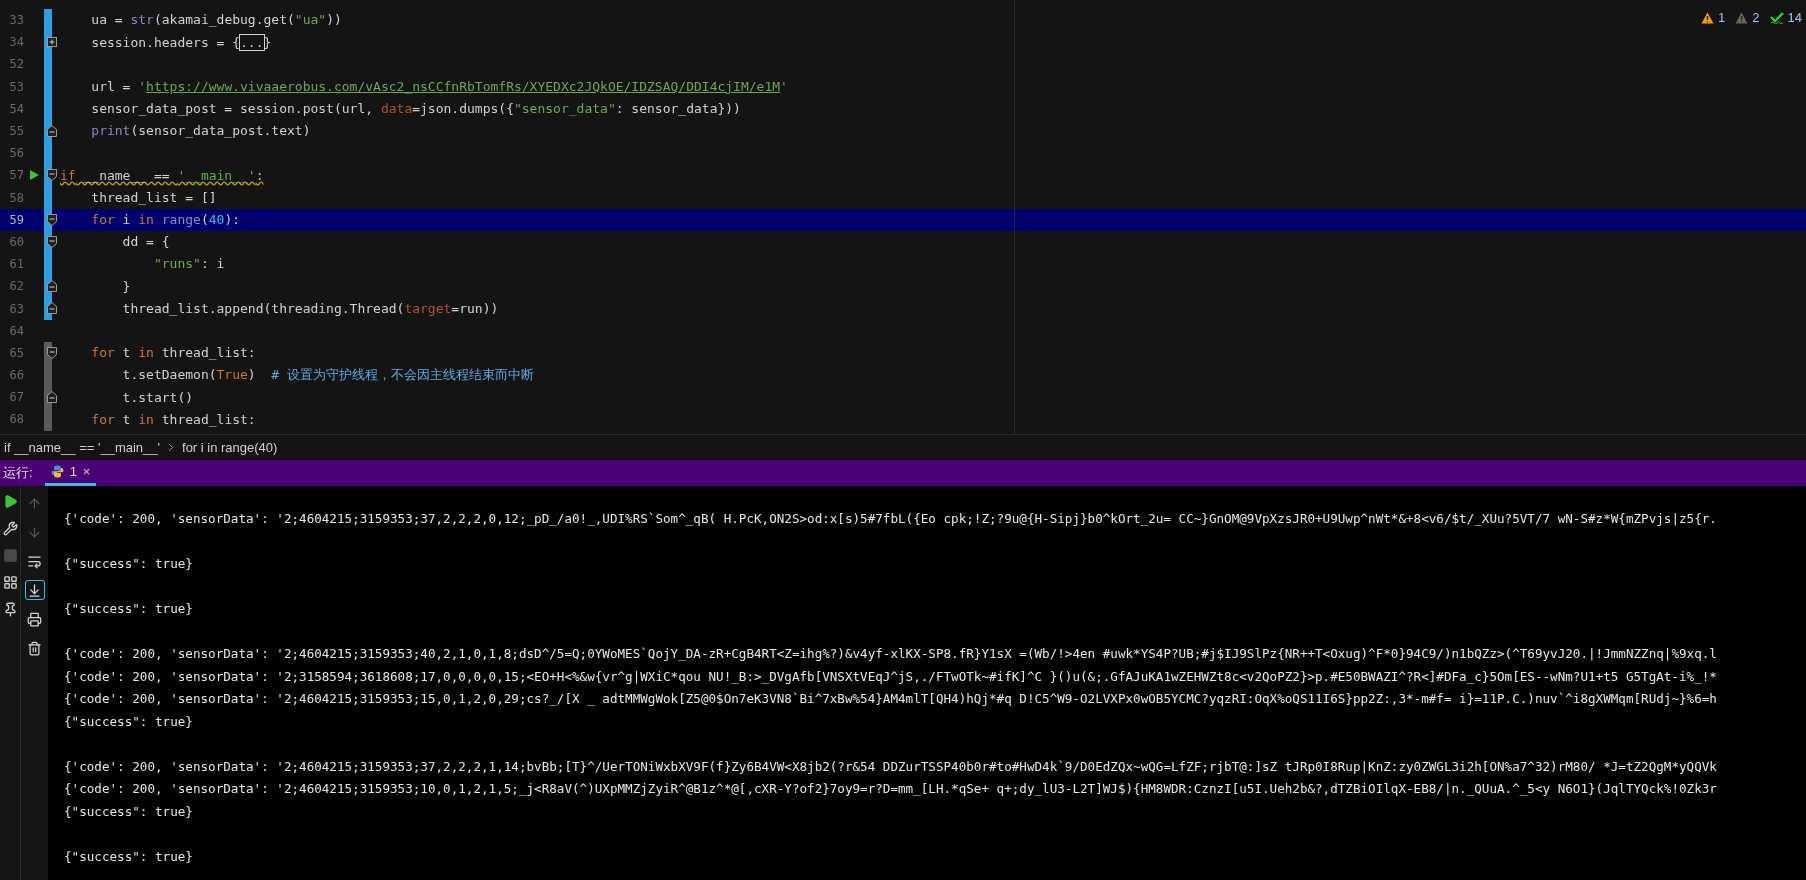 Image resolution: width=1806 pixels, height=880 pixels. What do you see at coordinates (52, 42) in the screenshot?
I see `expand-icon` at bounding box center [52, 42].